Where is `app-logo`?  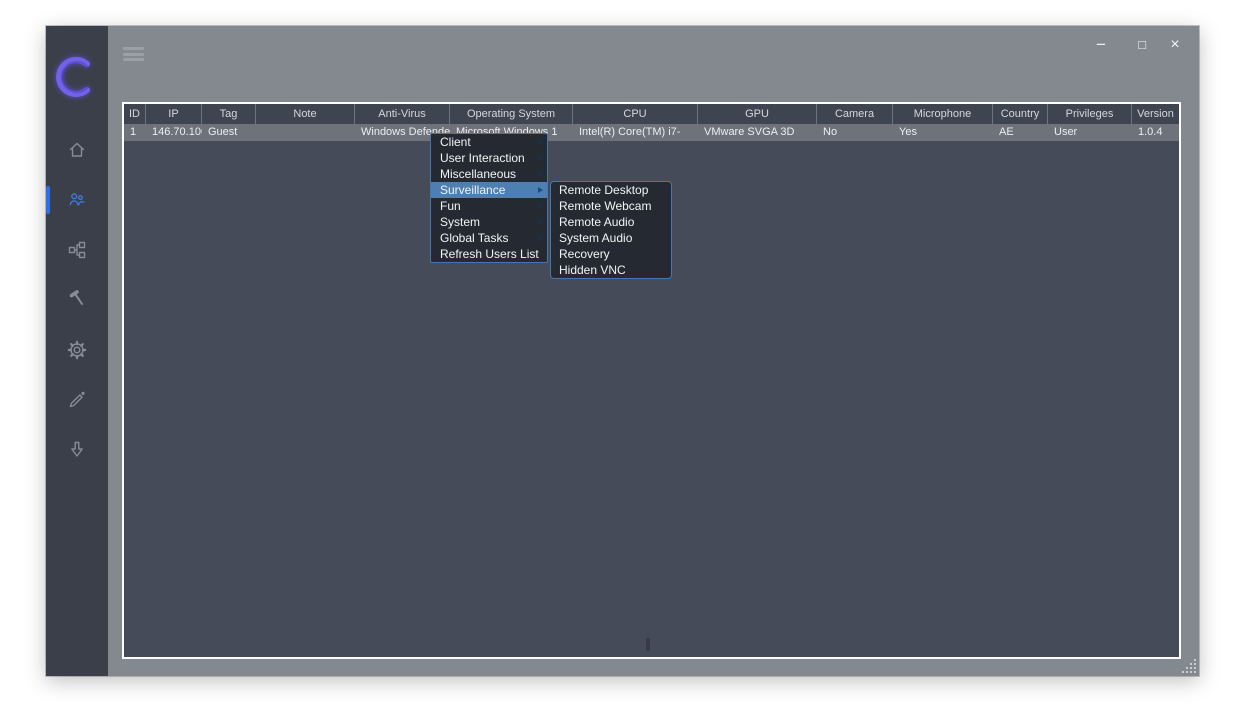 app-logo is located at coordinates (77, 77).